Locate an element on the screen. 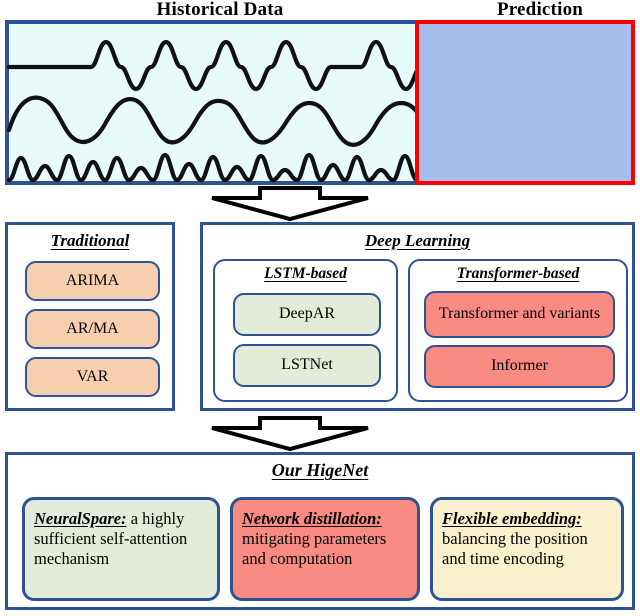  feature-description: balancing the position and time encoding is located at coordinates (515, 549).